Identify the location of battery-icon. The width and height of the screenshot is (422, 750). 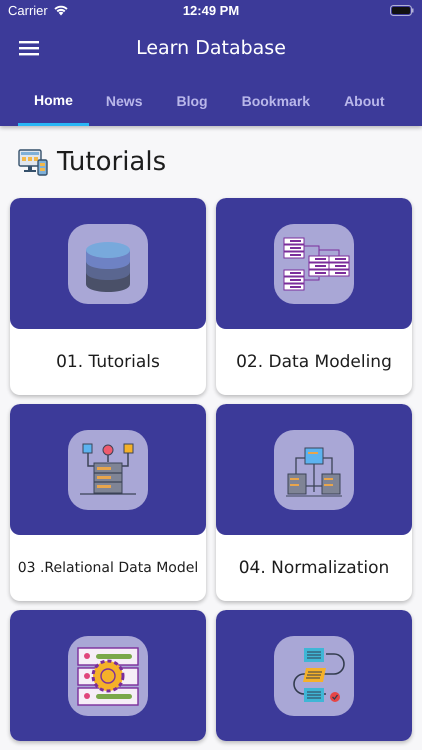
(402, 10).